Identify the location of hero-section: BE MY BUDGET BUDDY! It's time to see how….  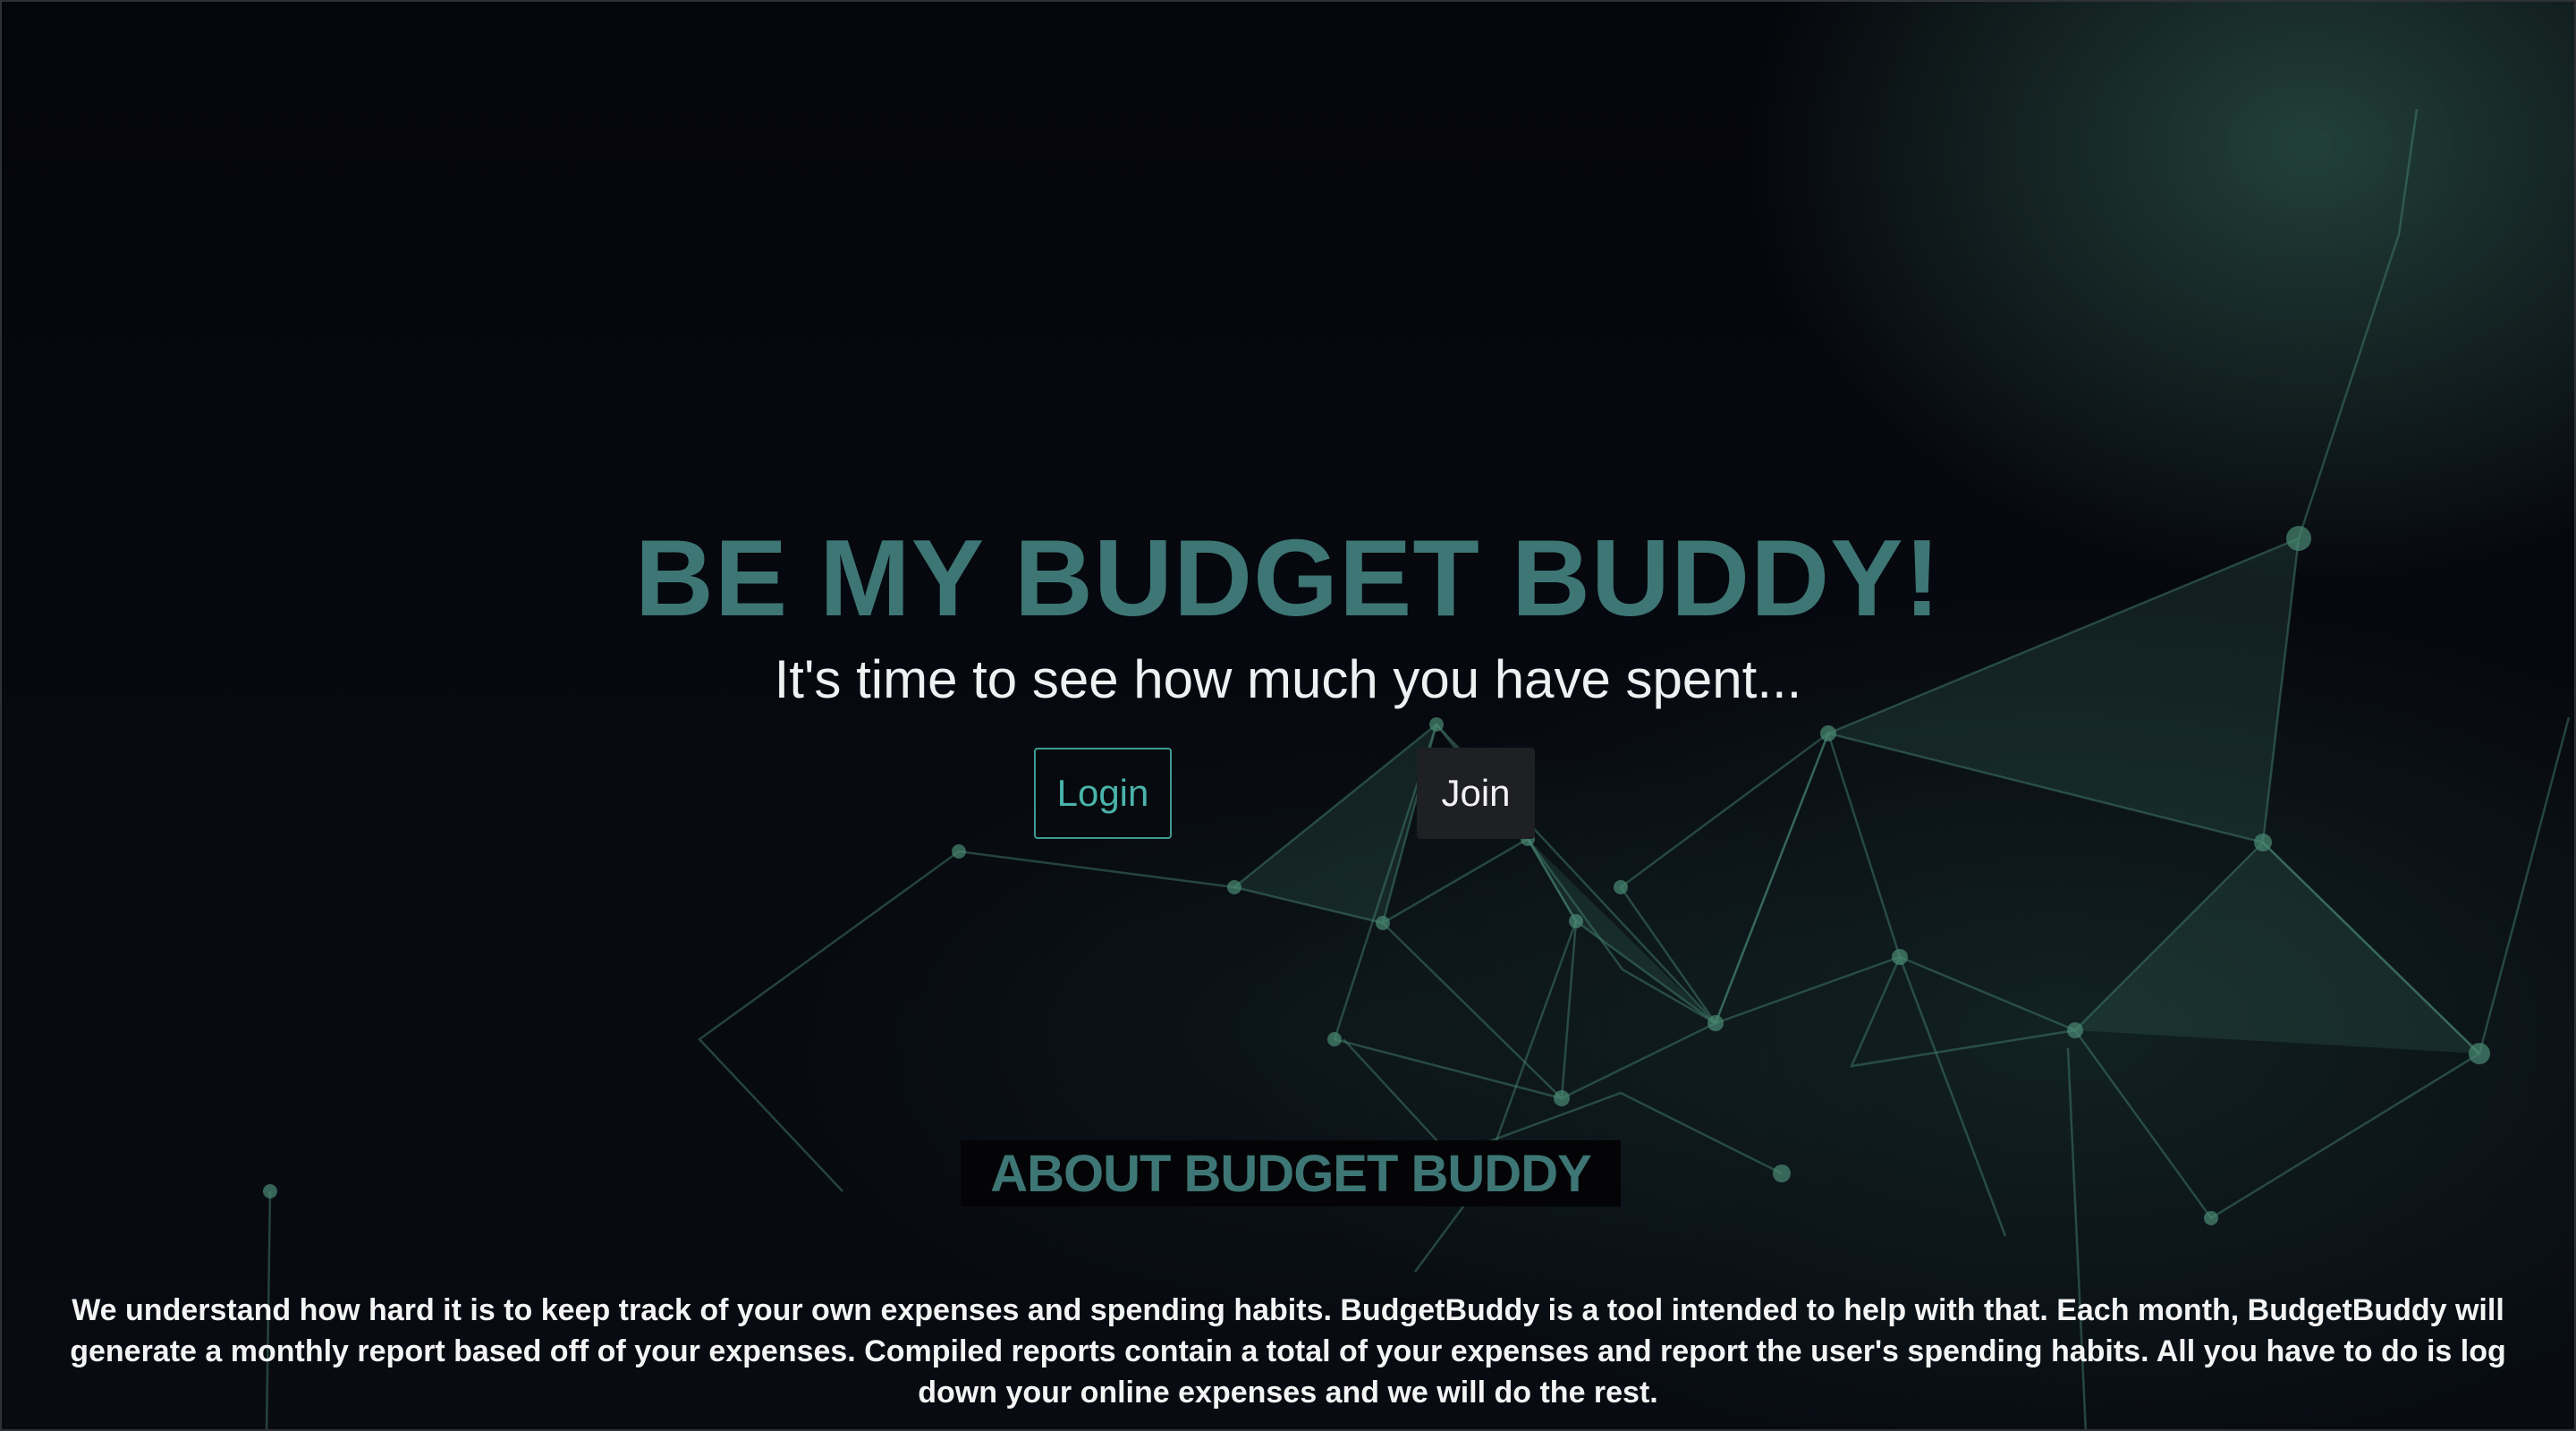
(1288, 614).